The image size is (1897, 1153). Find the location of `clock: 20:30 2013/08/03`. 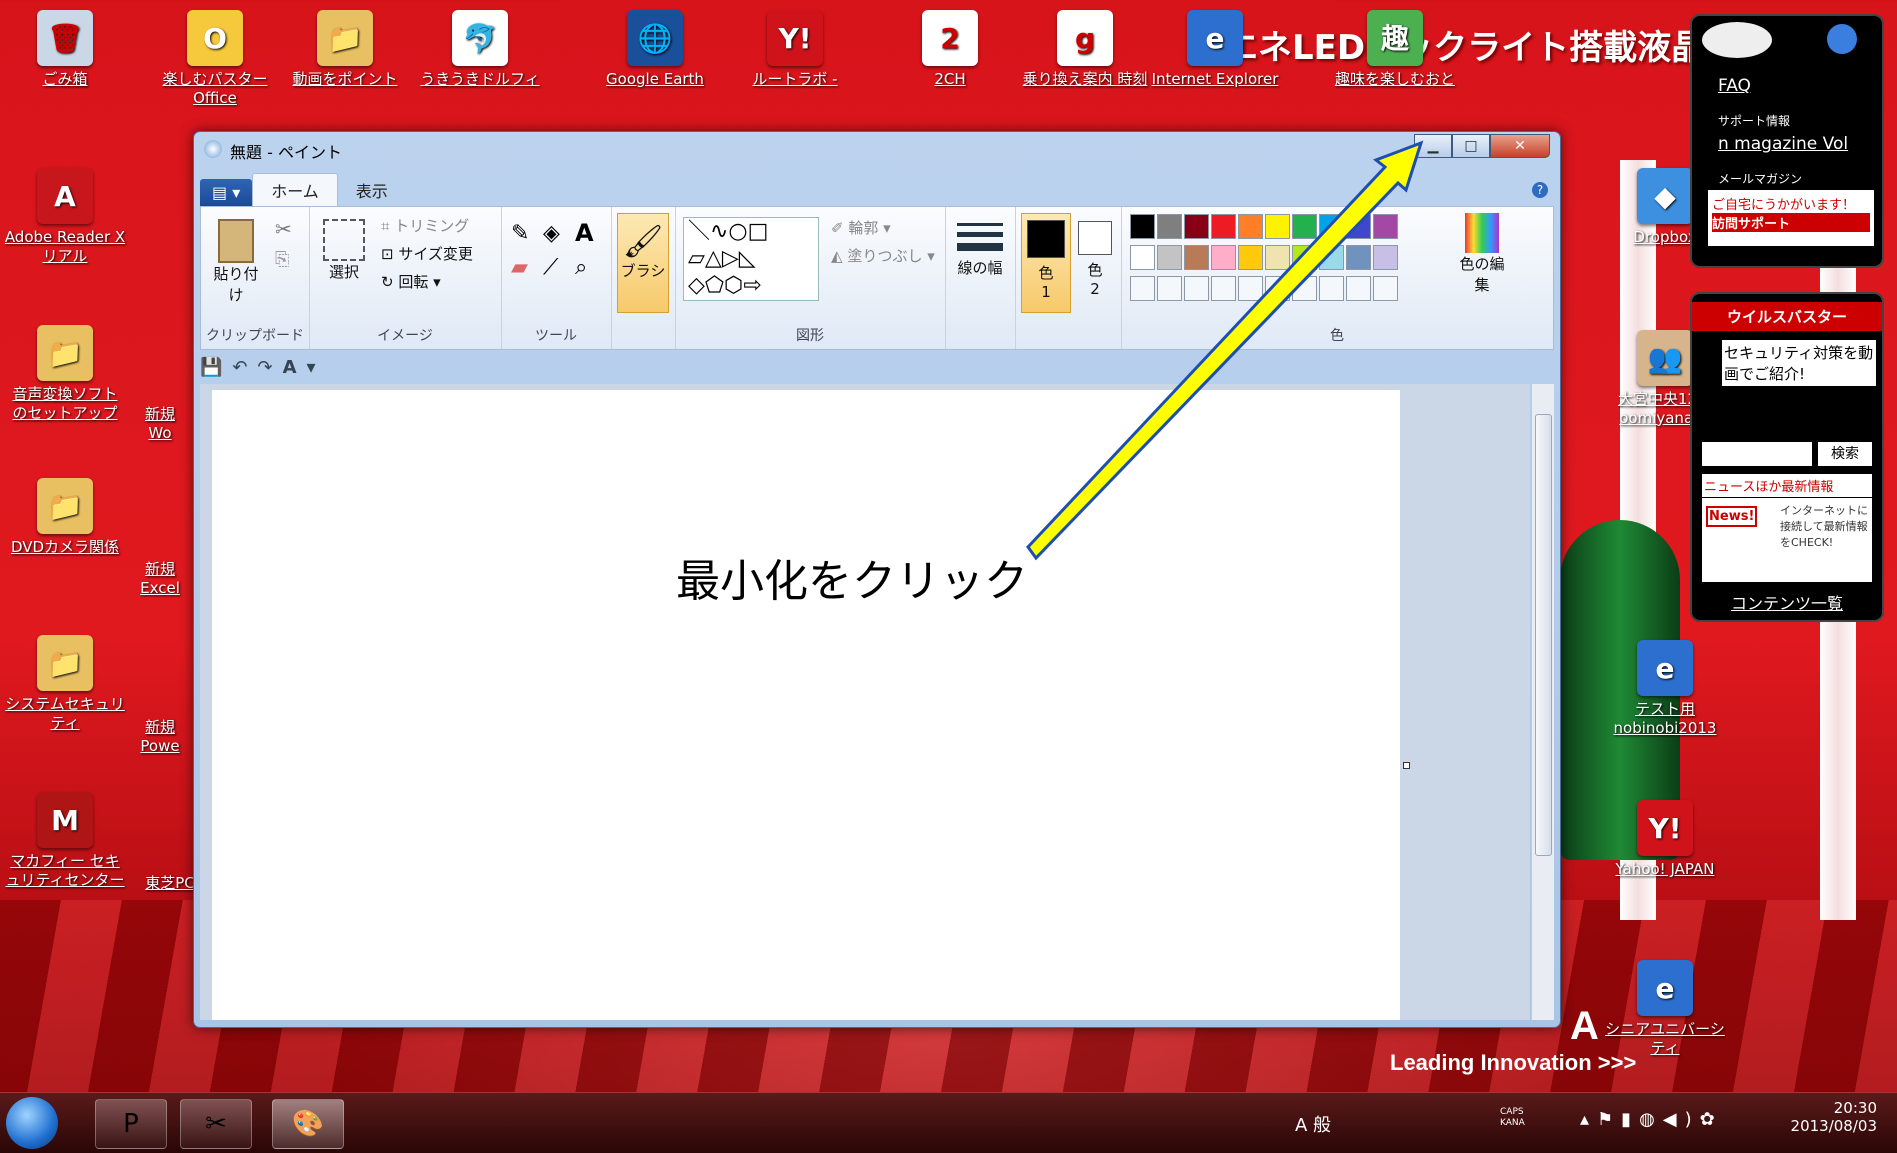

clock: 20:30 2013/08/03 is located at coordinates (1834, 1117).